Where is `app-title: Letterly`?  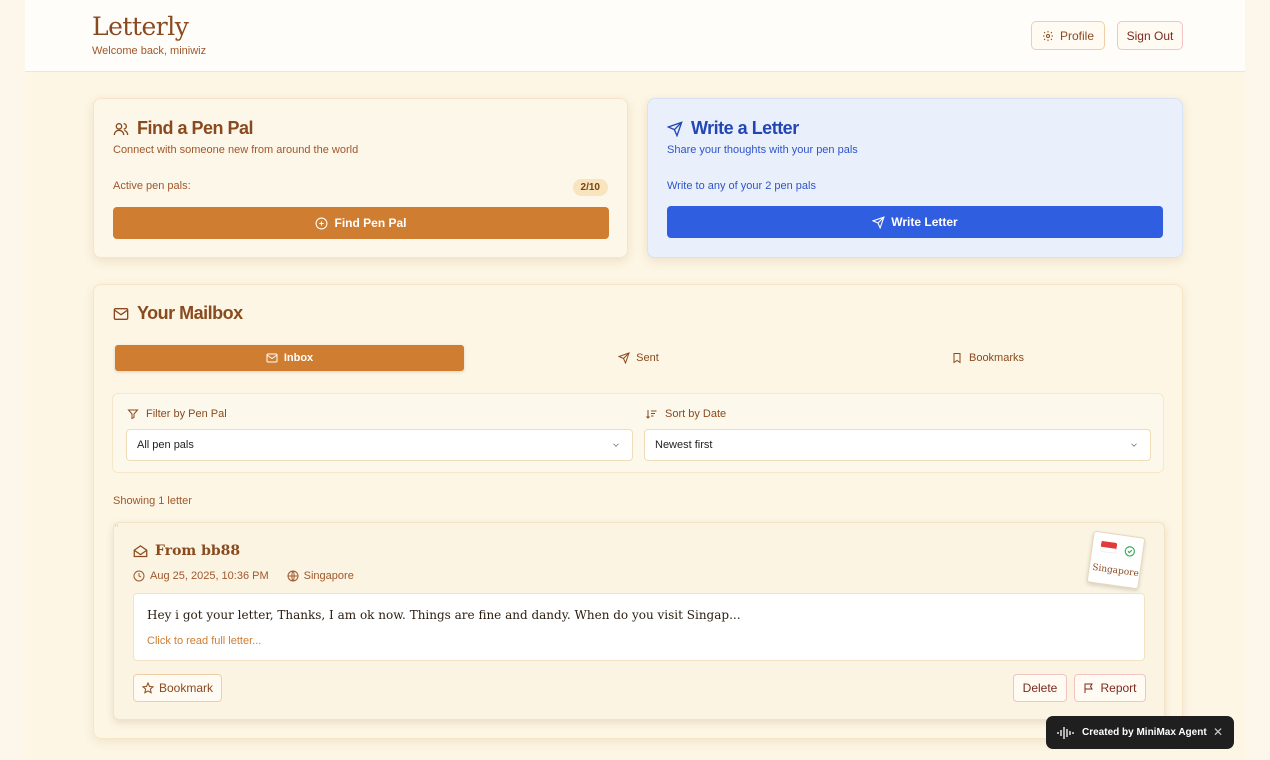
app-title: Letterly is located at coordinates (140, 26).